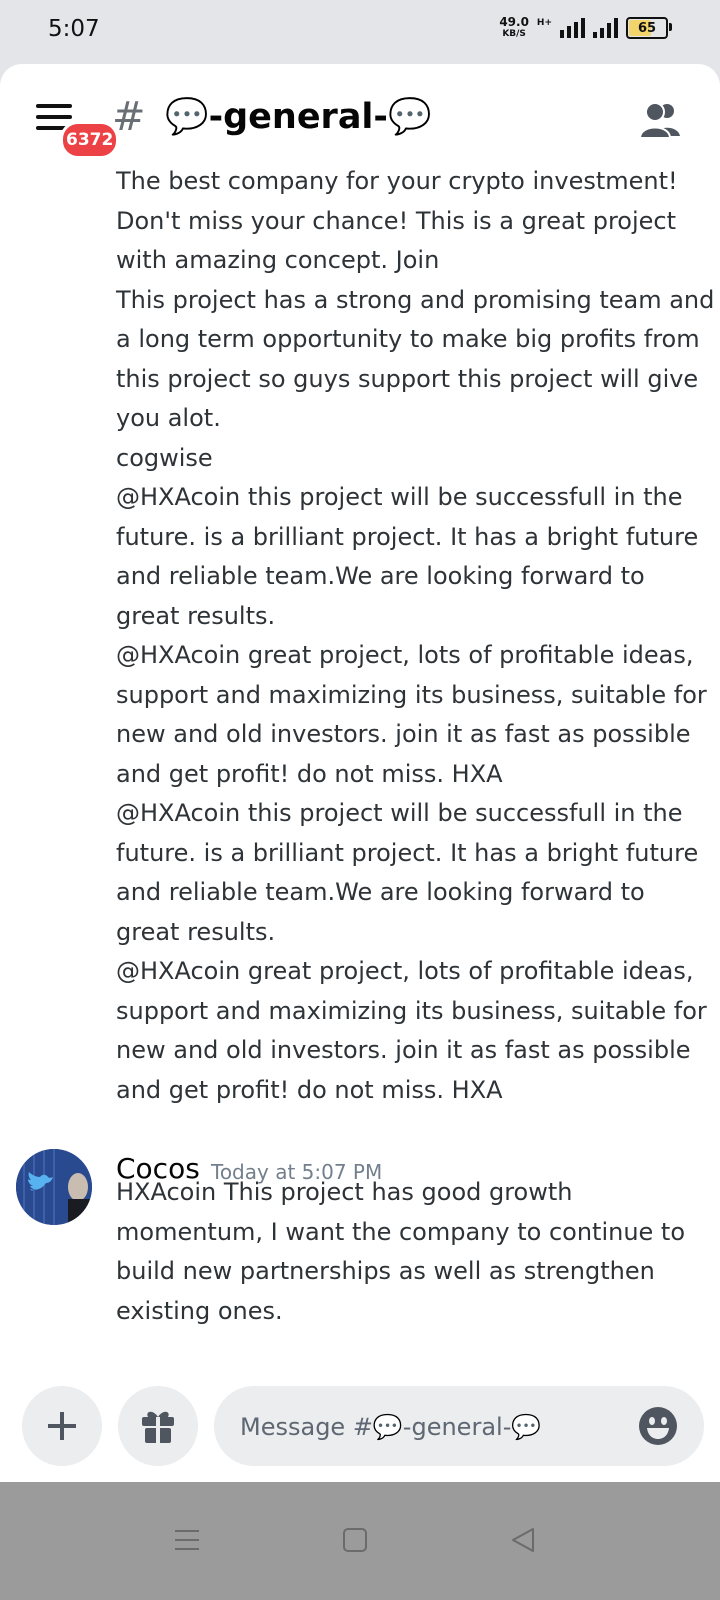 The height and width of the screenshot is (1600, 720). What do you see at coordinates (523, 1540) in the screenshot?
I see `back-triangle-icon` at bounding box center [523, 1540].